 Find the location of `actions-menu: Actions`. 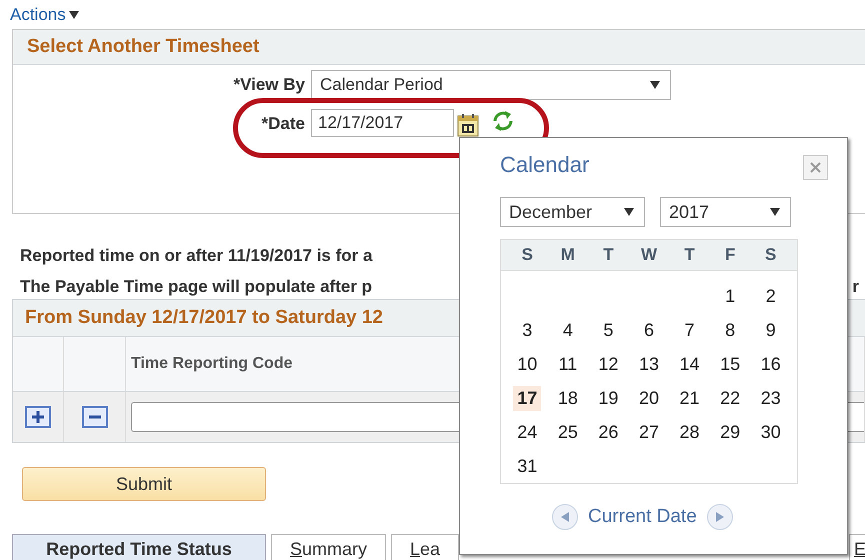

actions-menu: Actions is located at coordinates (44, 15).